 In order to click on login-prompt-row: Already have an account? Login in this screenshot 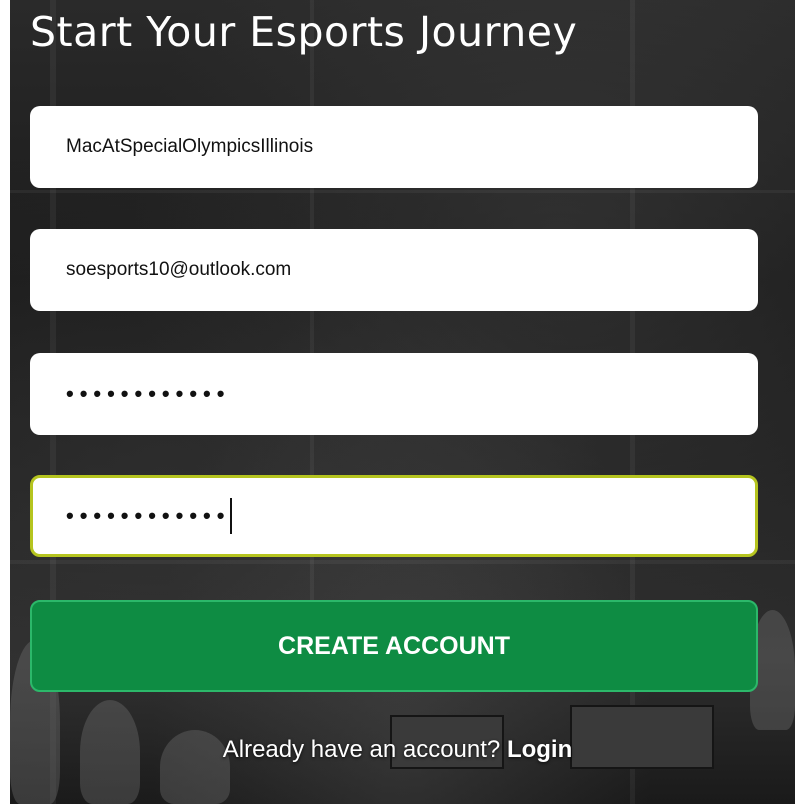, I will do `click(397, 750)`.